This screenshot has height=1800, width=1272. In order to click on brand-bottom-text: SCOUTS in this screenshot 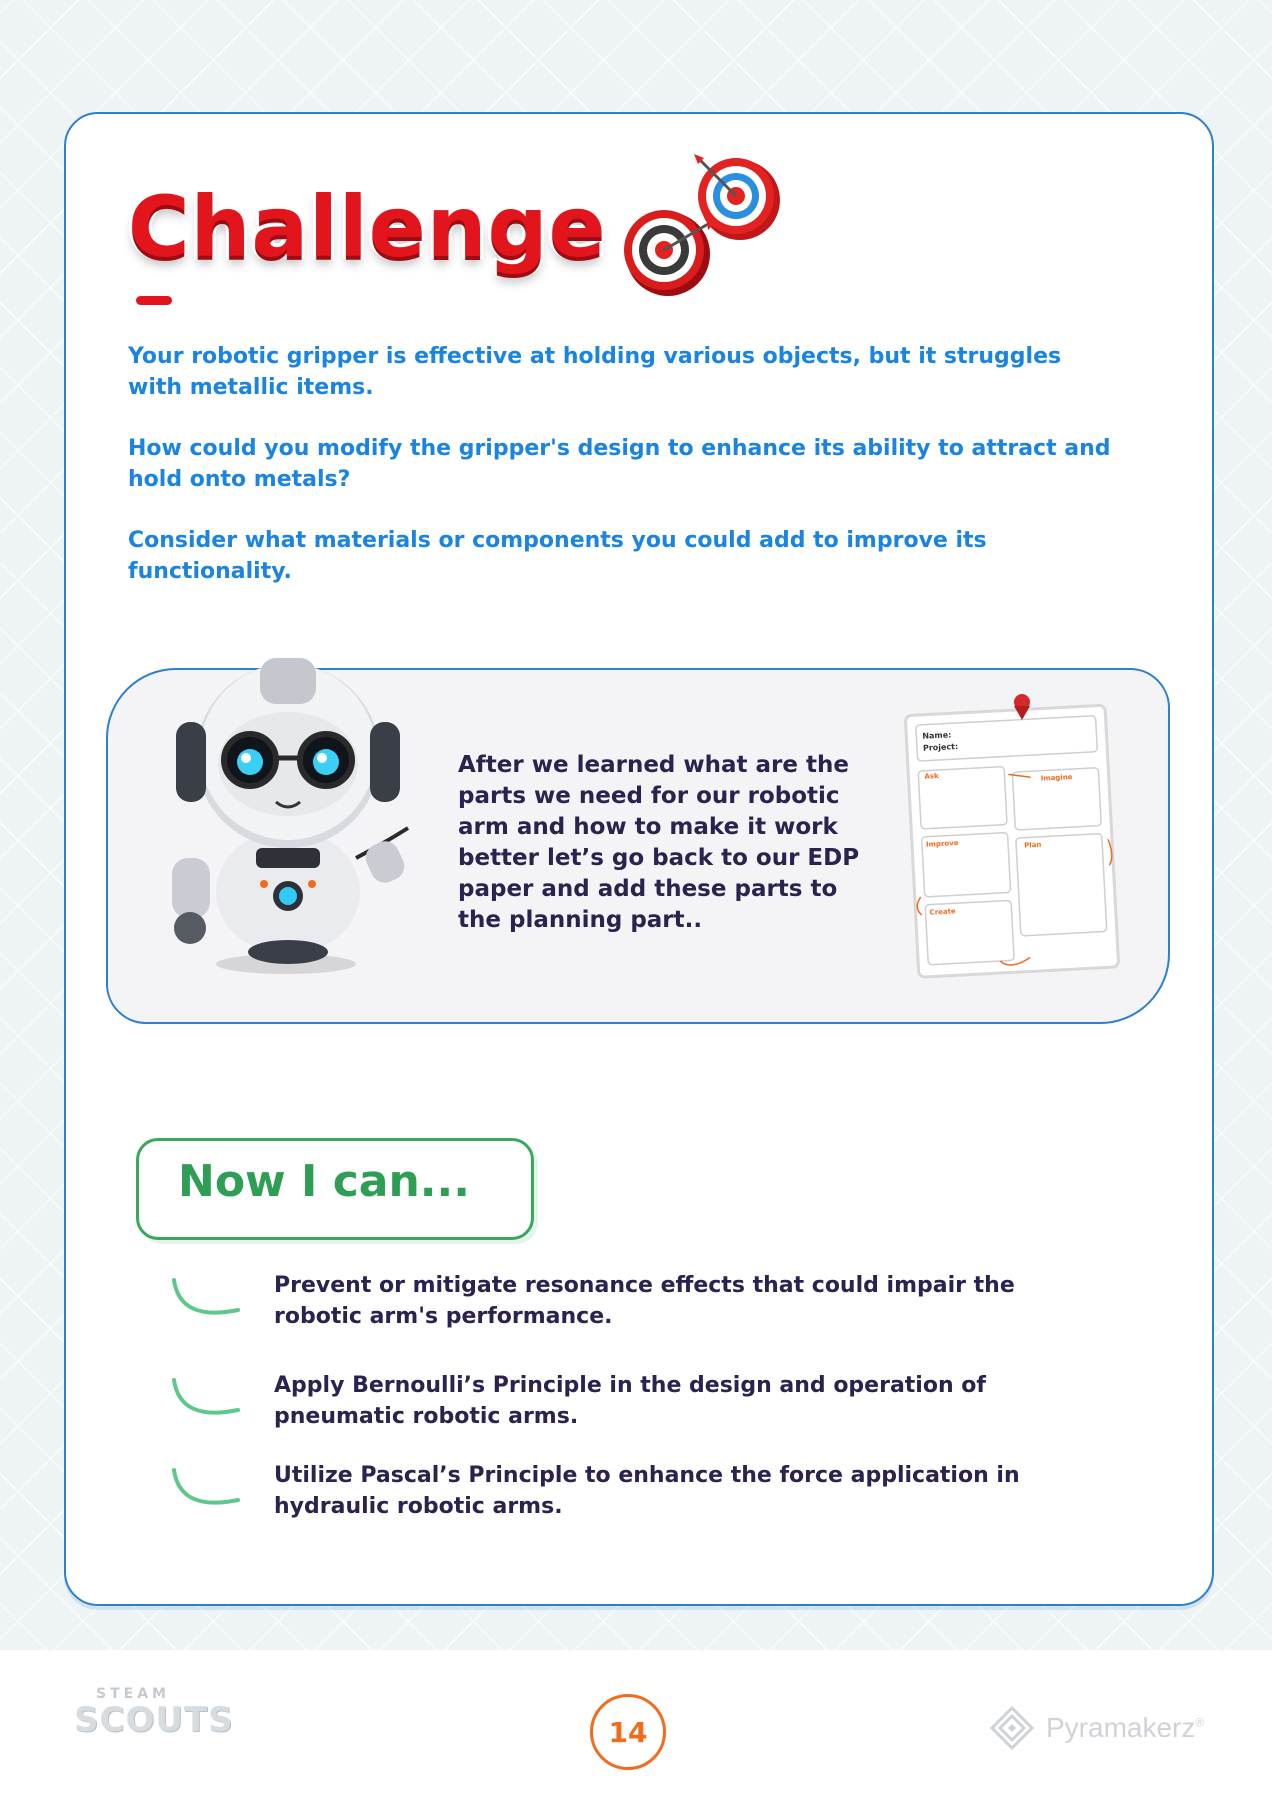, I will do `click(154, 1720)`.